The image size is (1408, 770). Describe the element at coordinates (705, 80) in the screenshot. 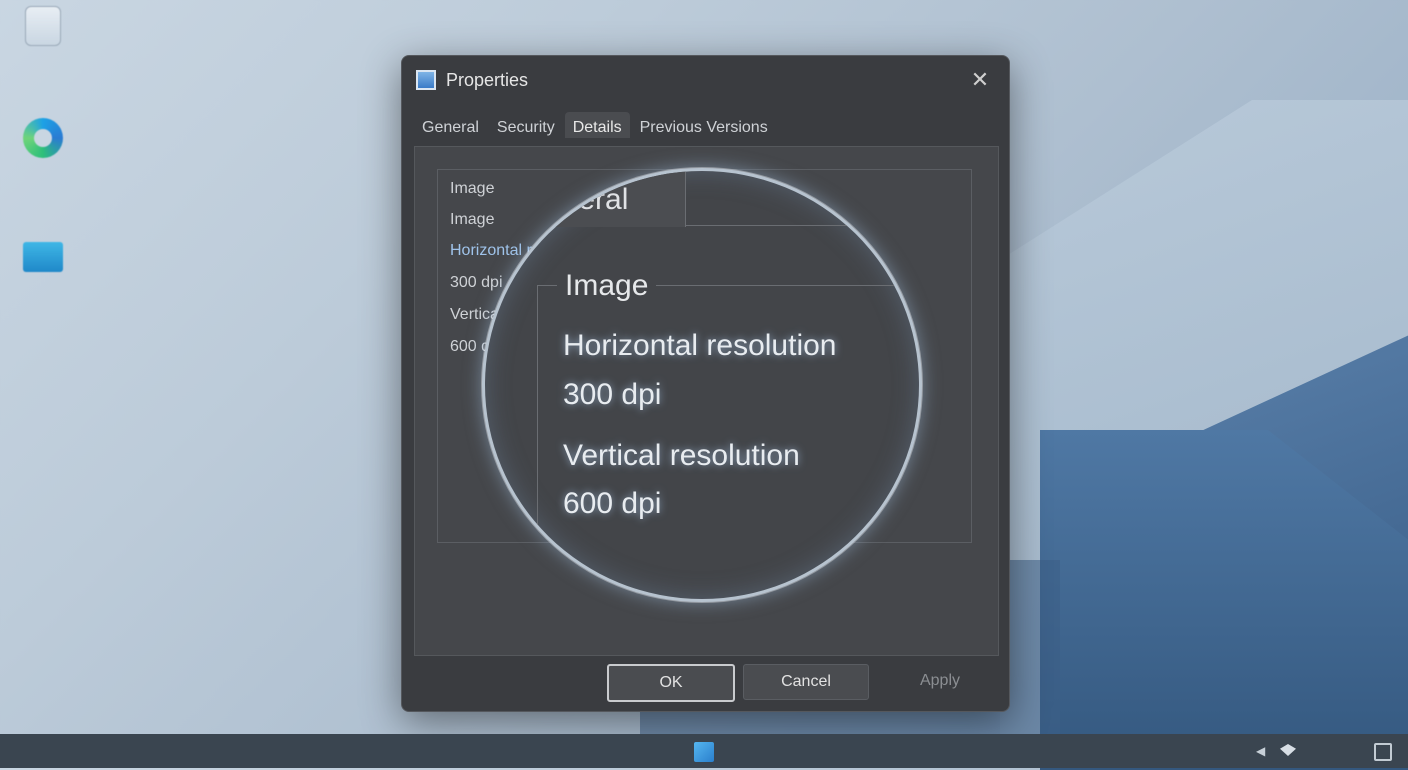

I see `title-bar: Properties ✕` at that location.